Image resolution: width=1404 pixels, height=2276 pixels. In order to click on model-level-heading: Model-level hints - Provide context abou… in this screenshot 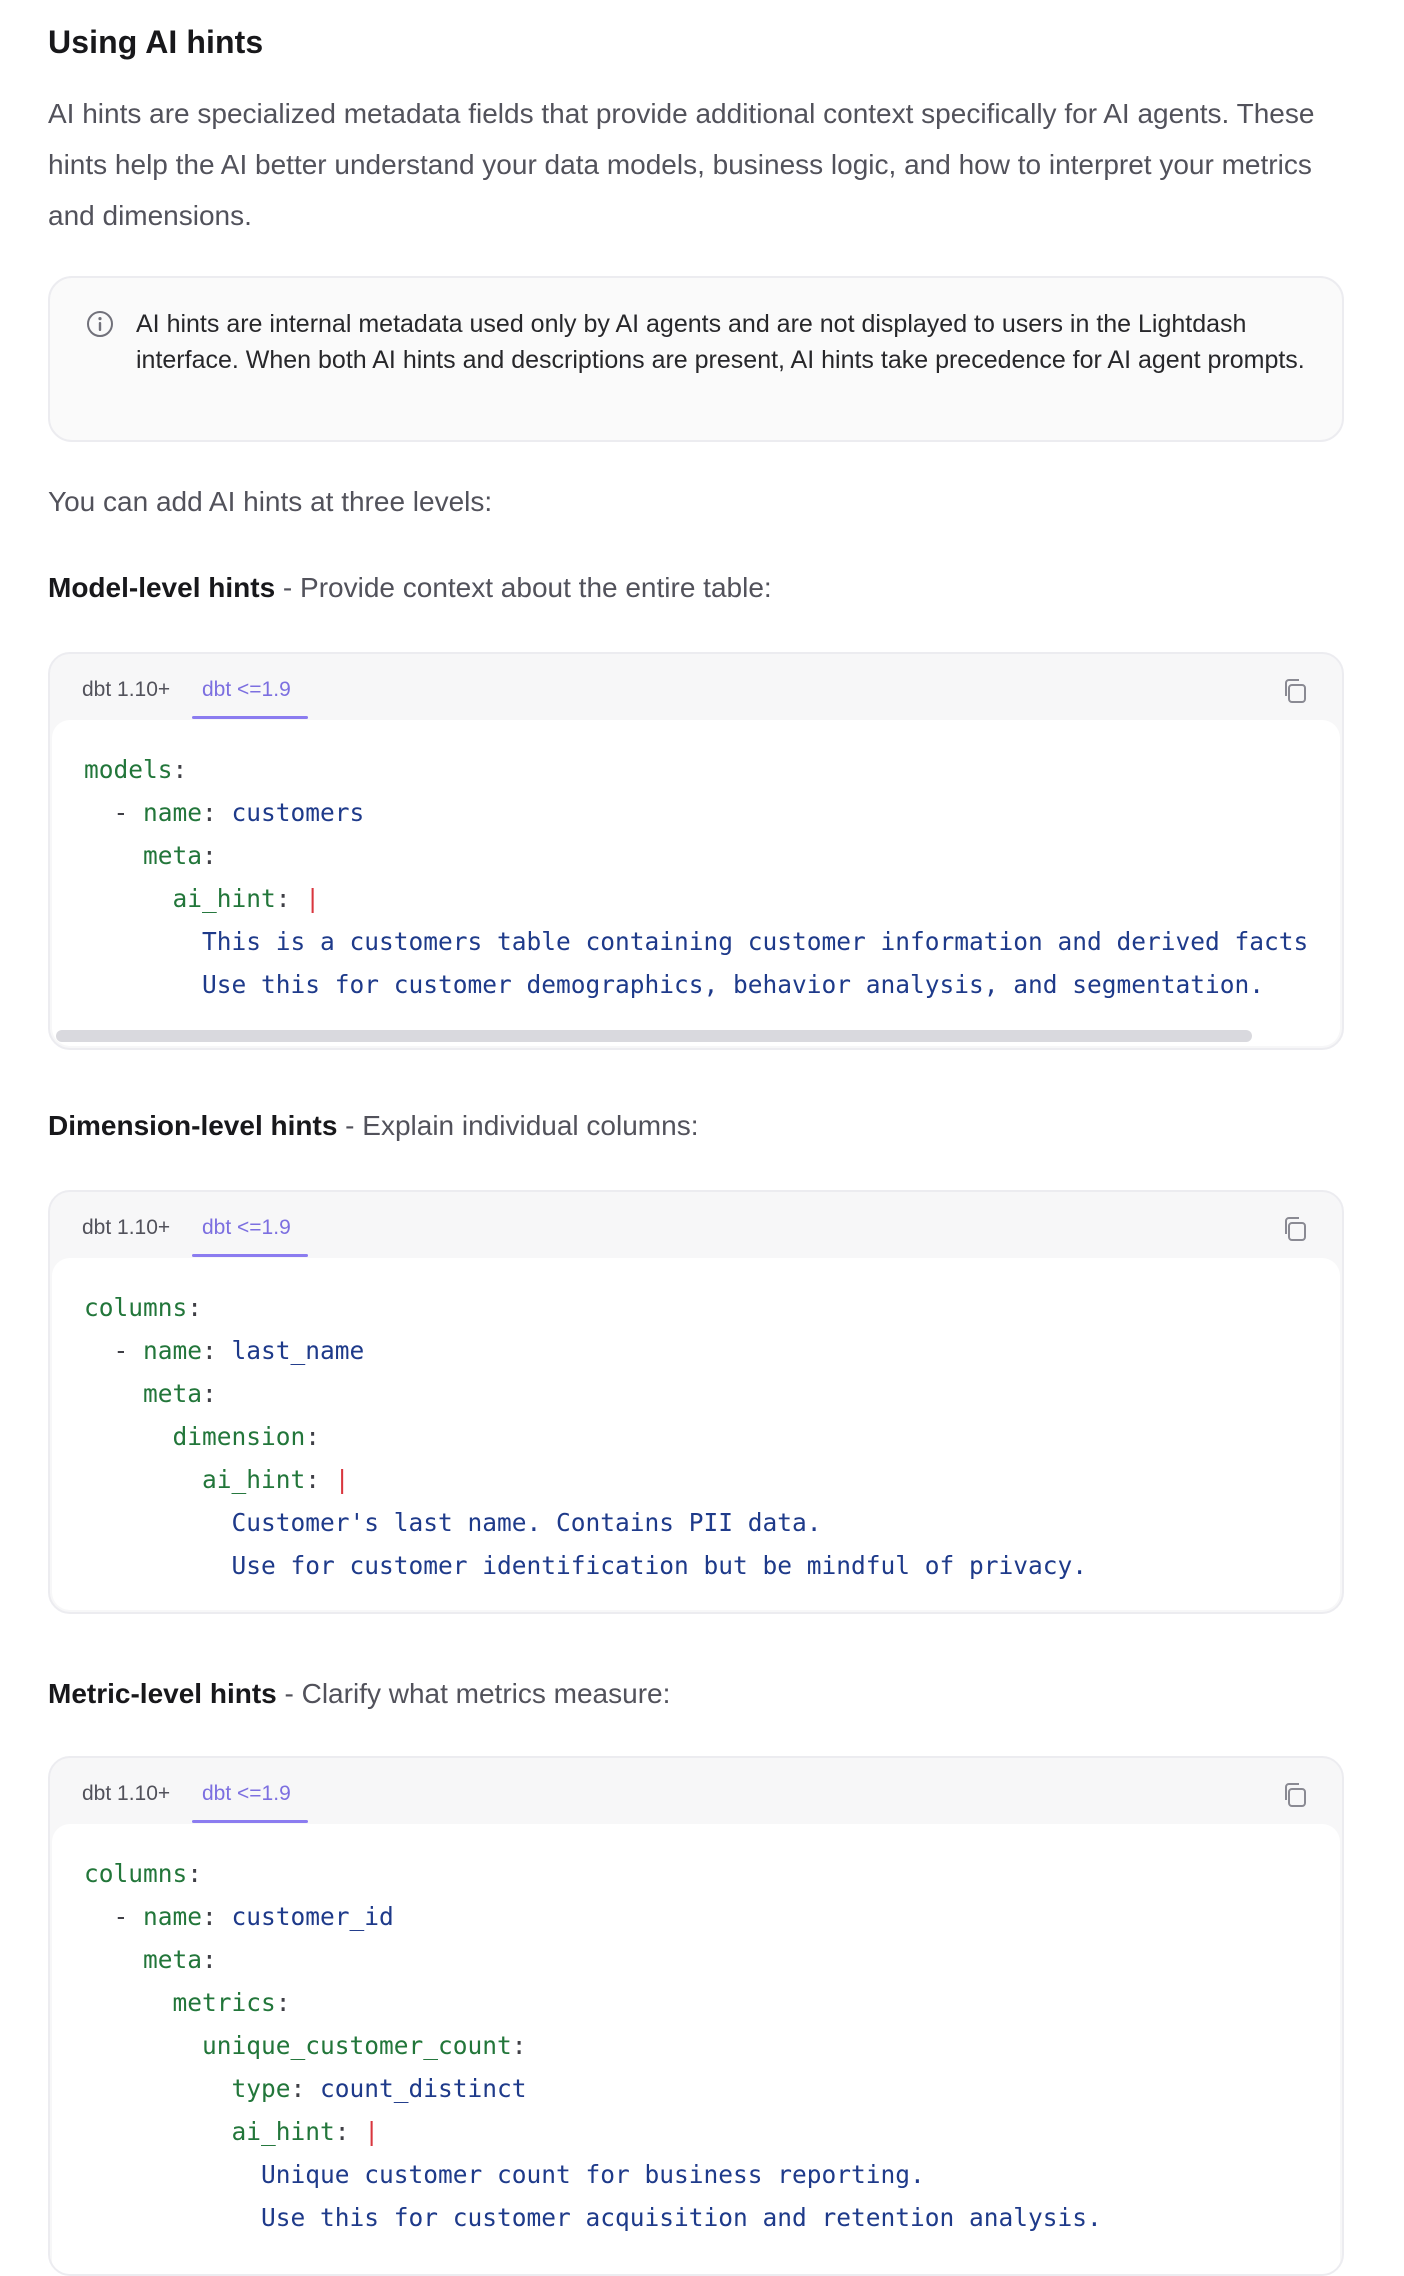, I will do `click(410, 588)`.